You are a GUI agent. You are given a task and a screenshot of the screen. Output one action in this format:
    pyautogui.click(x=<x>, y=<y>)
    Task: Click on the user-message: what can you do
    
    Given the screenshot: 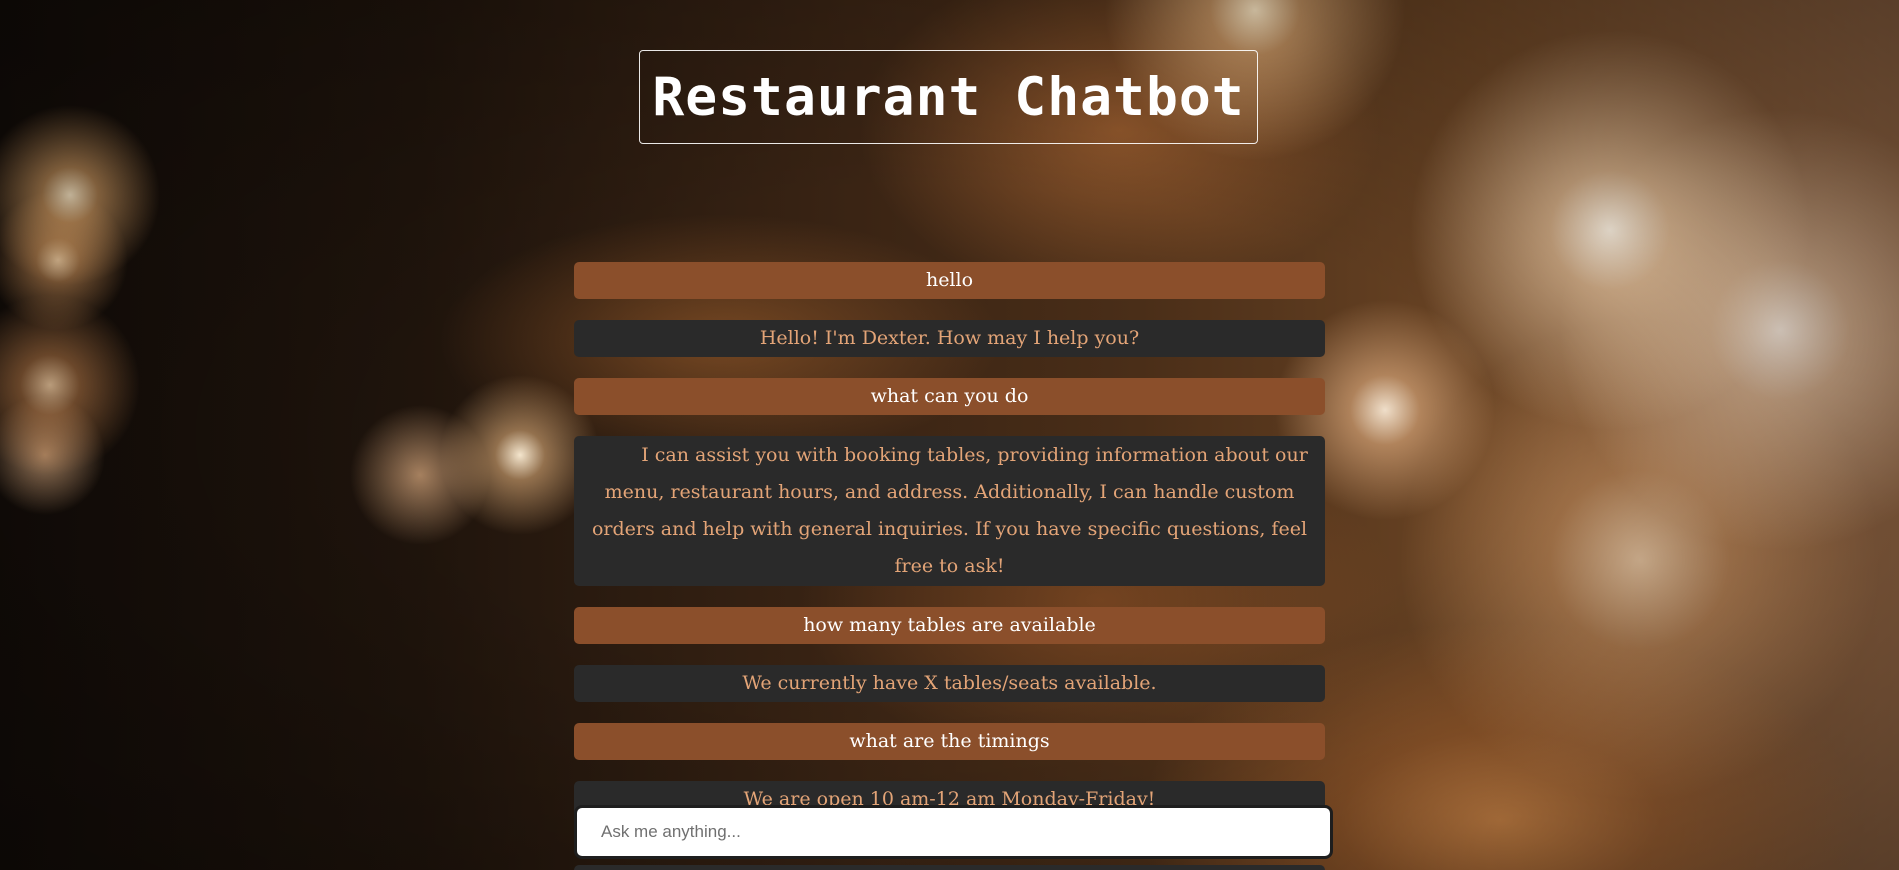 What is the action you would take?
    pyautogui.click(x=949, y=396)
    